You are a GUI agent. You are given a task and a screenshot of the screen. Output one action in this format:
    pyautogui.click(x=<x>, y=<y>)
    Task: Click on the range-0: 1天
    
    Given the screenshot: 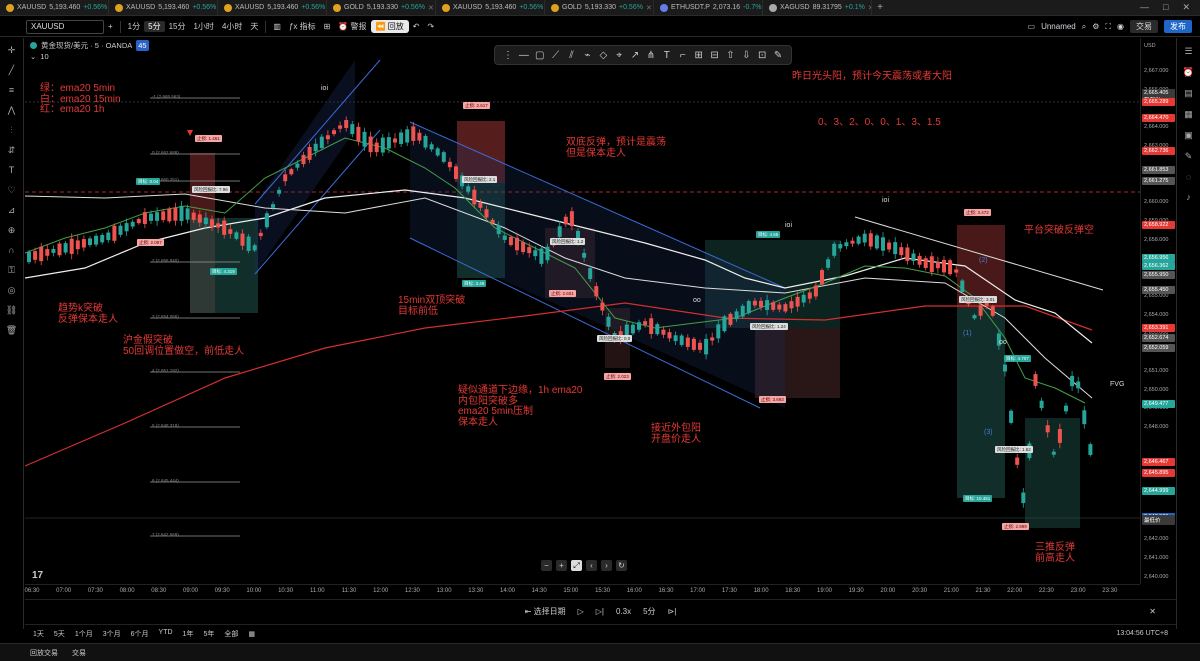 What is the action you would take?
    pyautogui.click(x=38, y=634)
    